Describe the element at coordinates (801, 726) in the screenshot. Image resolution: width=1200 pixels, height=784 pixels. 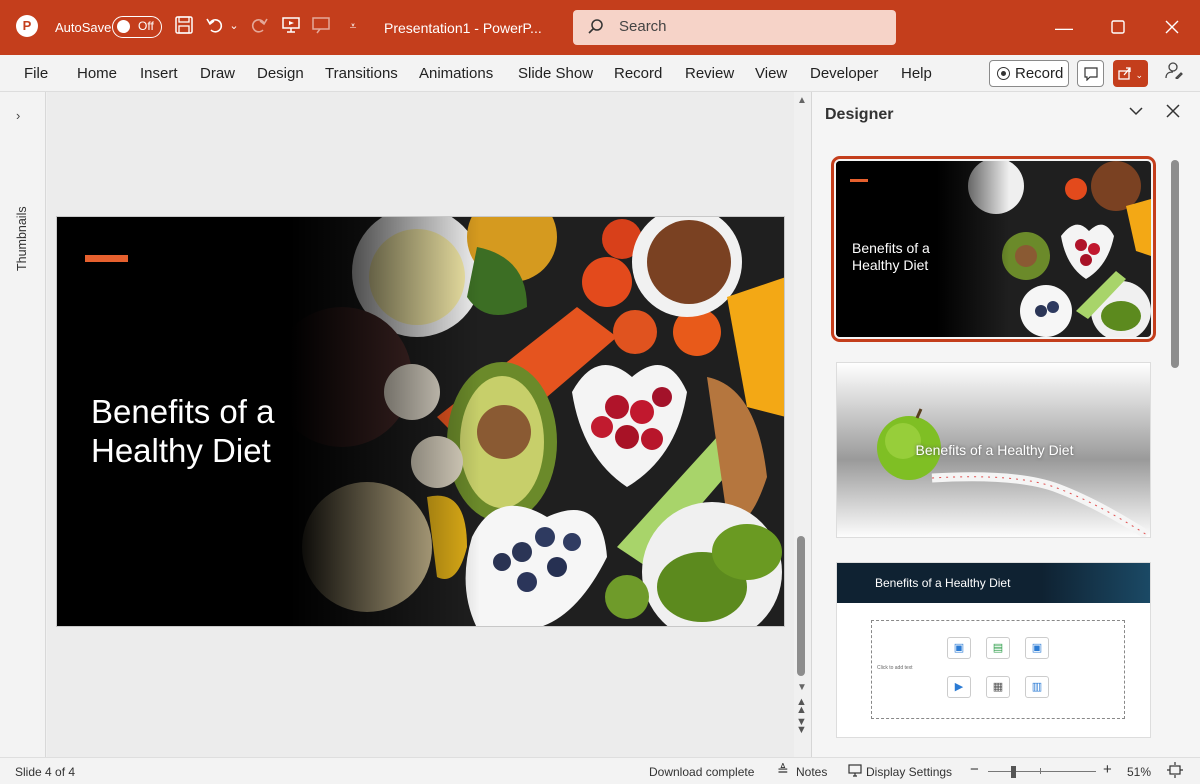
I see `next-slide-icon: ▼ ▼` at that location.